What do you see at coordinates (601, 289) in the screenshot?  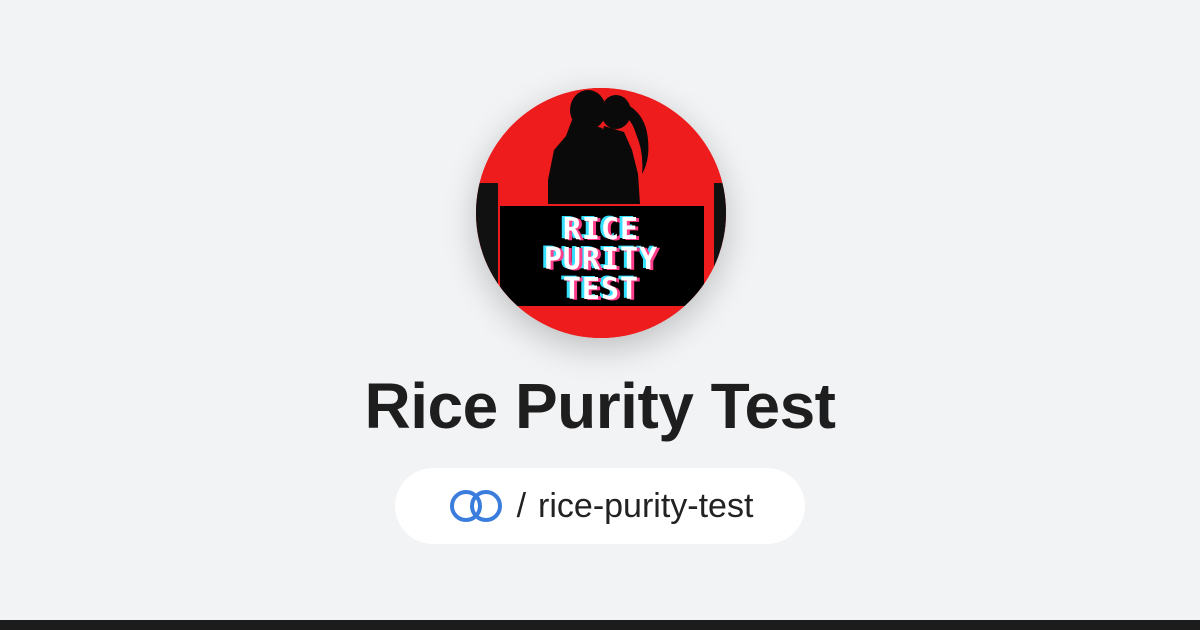 I see `logo-text-line-3: TEST` at bounding box center [601, 289].